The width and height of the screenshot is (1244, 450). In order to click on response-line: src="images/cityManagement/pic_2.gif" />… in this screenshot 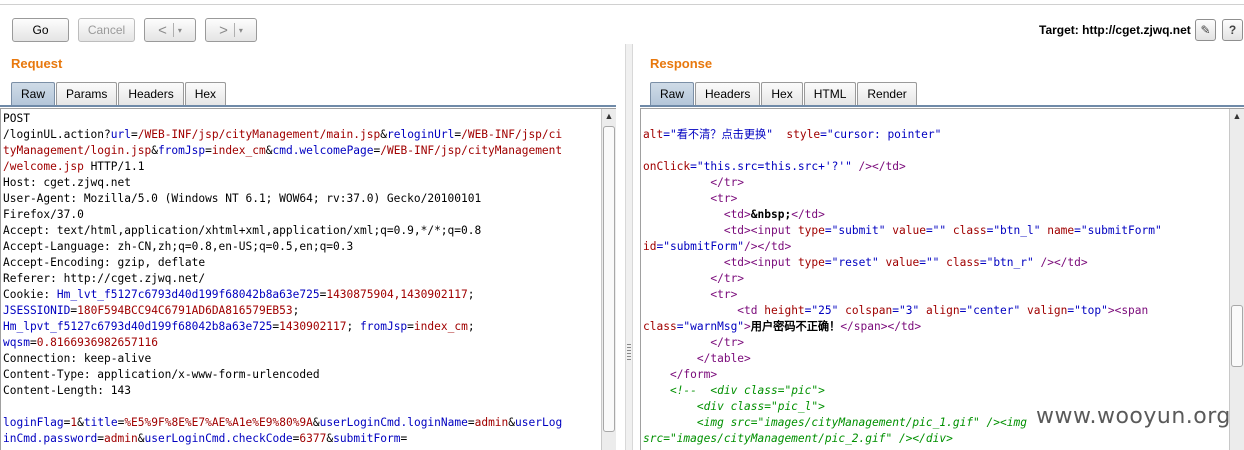, I will do `click(902, 439)`.